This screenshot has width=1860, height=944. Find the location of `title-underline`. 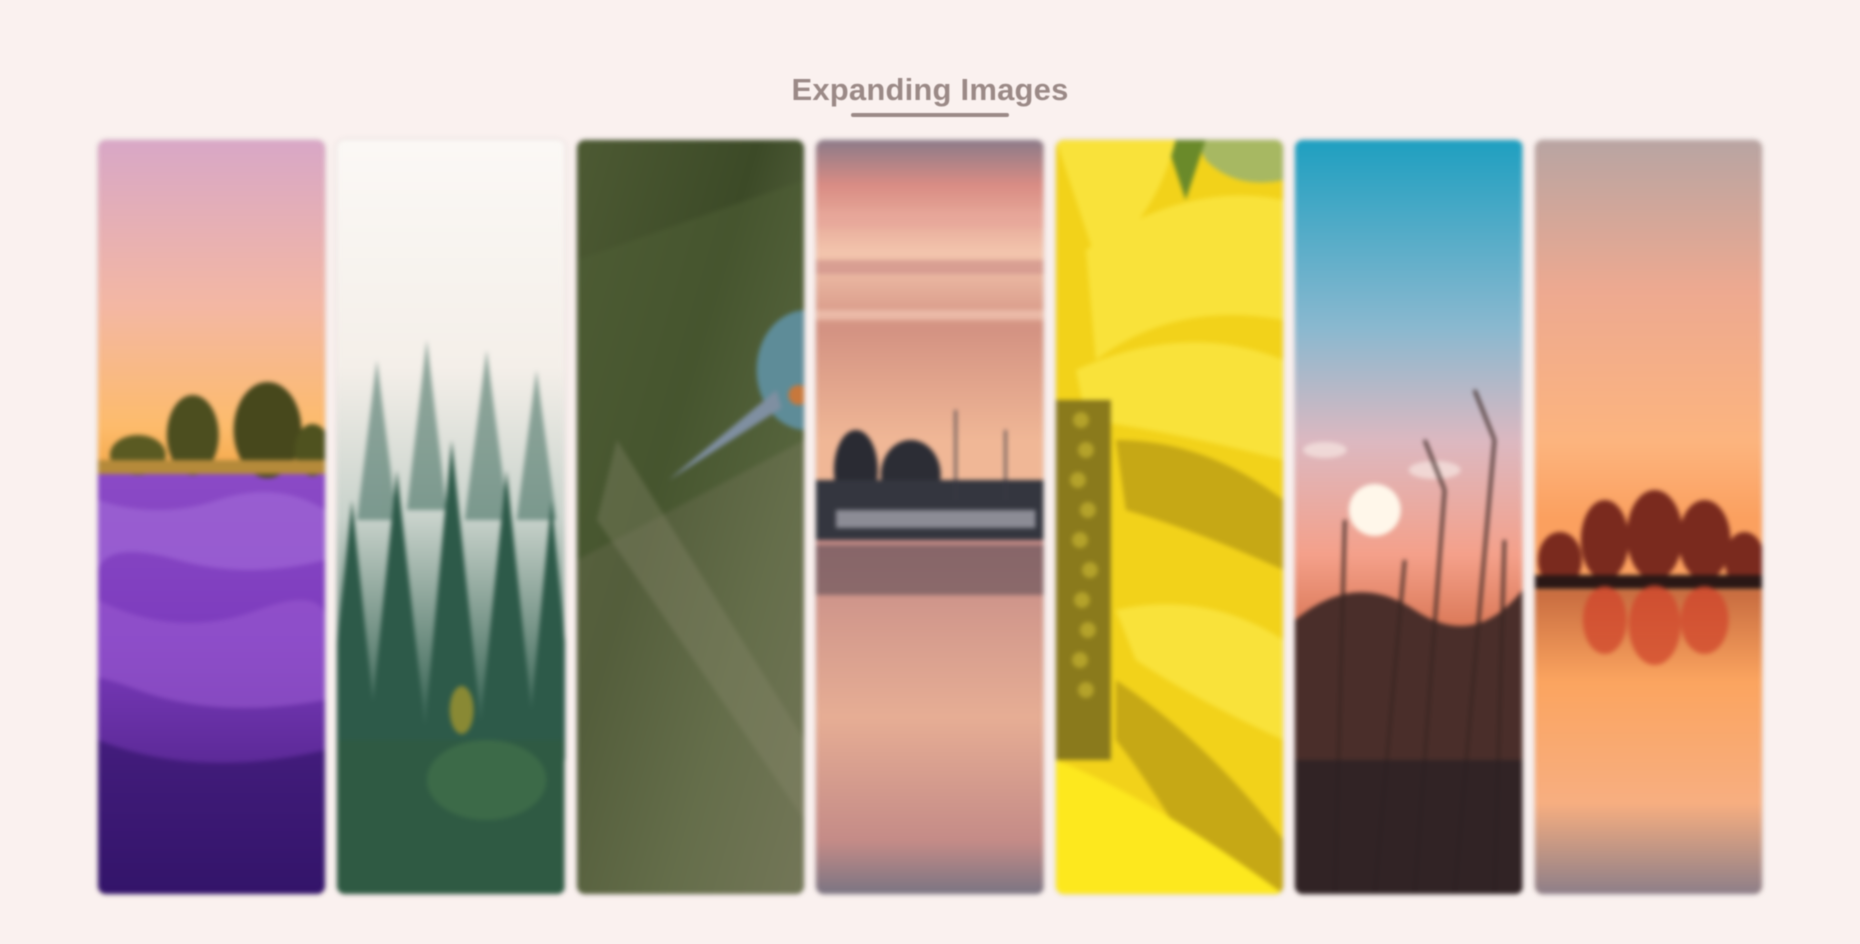

title-underline is located at coordinates (930, 115).